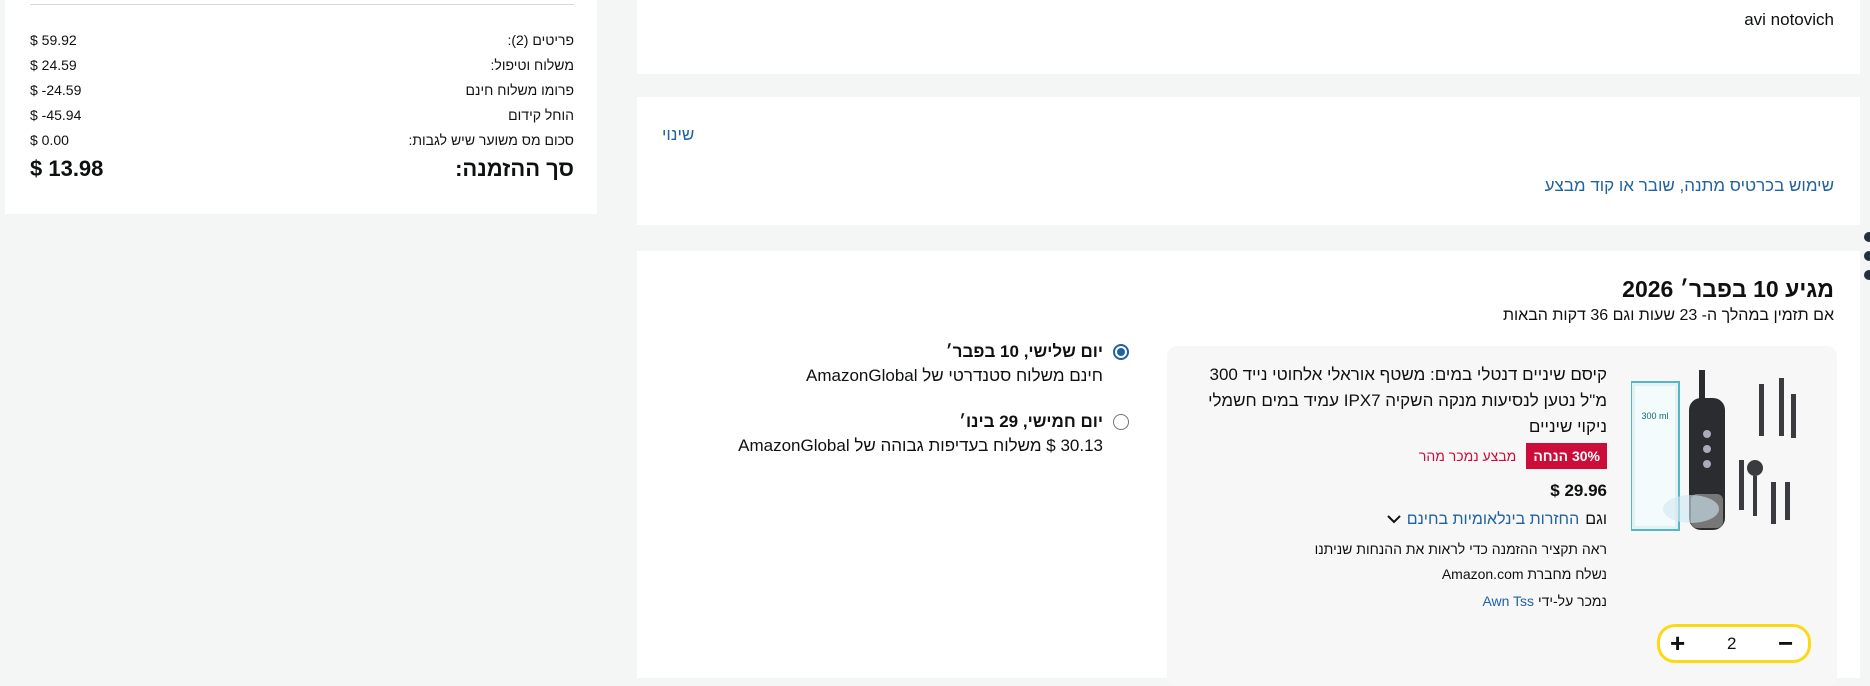 The height and width of the screenshot is (686, 1870). What do you see at coordinates (540, 40) in the screenshot?
I see `summary-label: פריטים (2):` at bounding box center [540, 40].